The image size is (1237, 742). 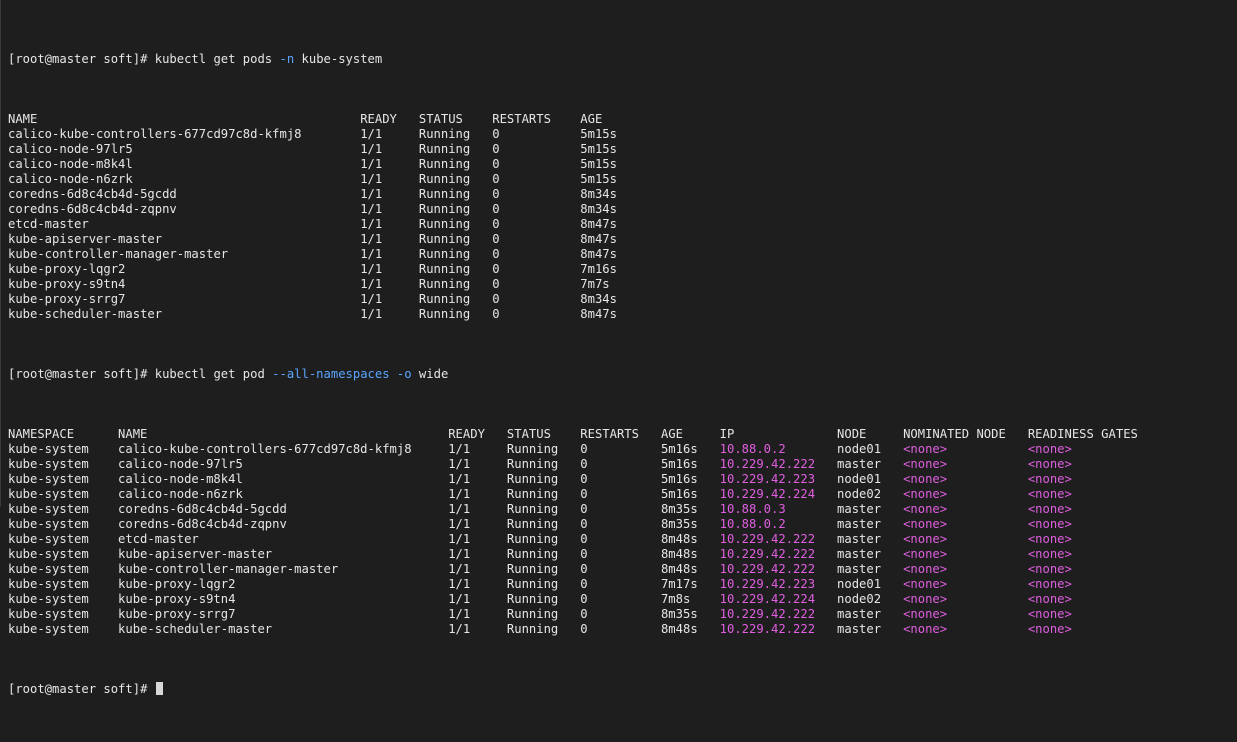 What do you see at coordinates (158, 539) in the screenshot?
I see `cell-name: etcd-master` at bounding box center [158, 539].